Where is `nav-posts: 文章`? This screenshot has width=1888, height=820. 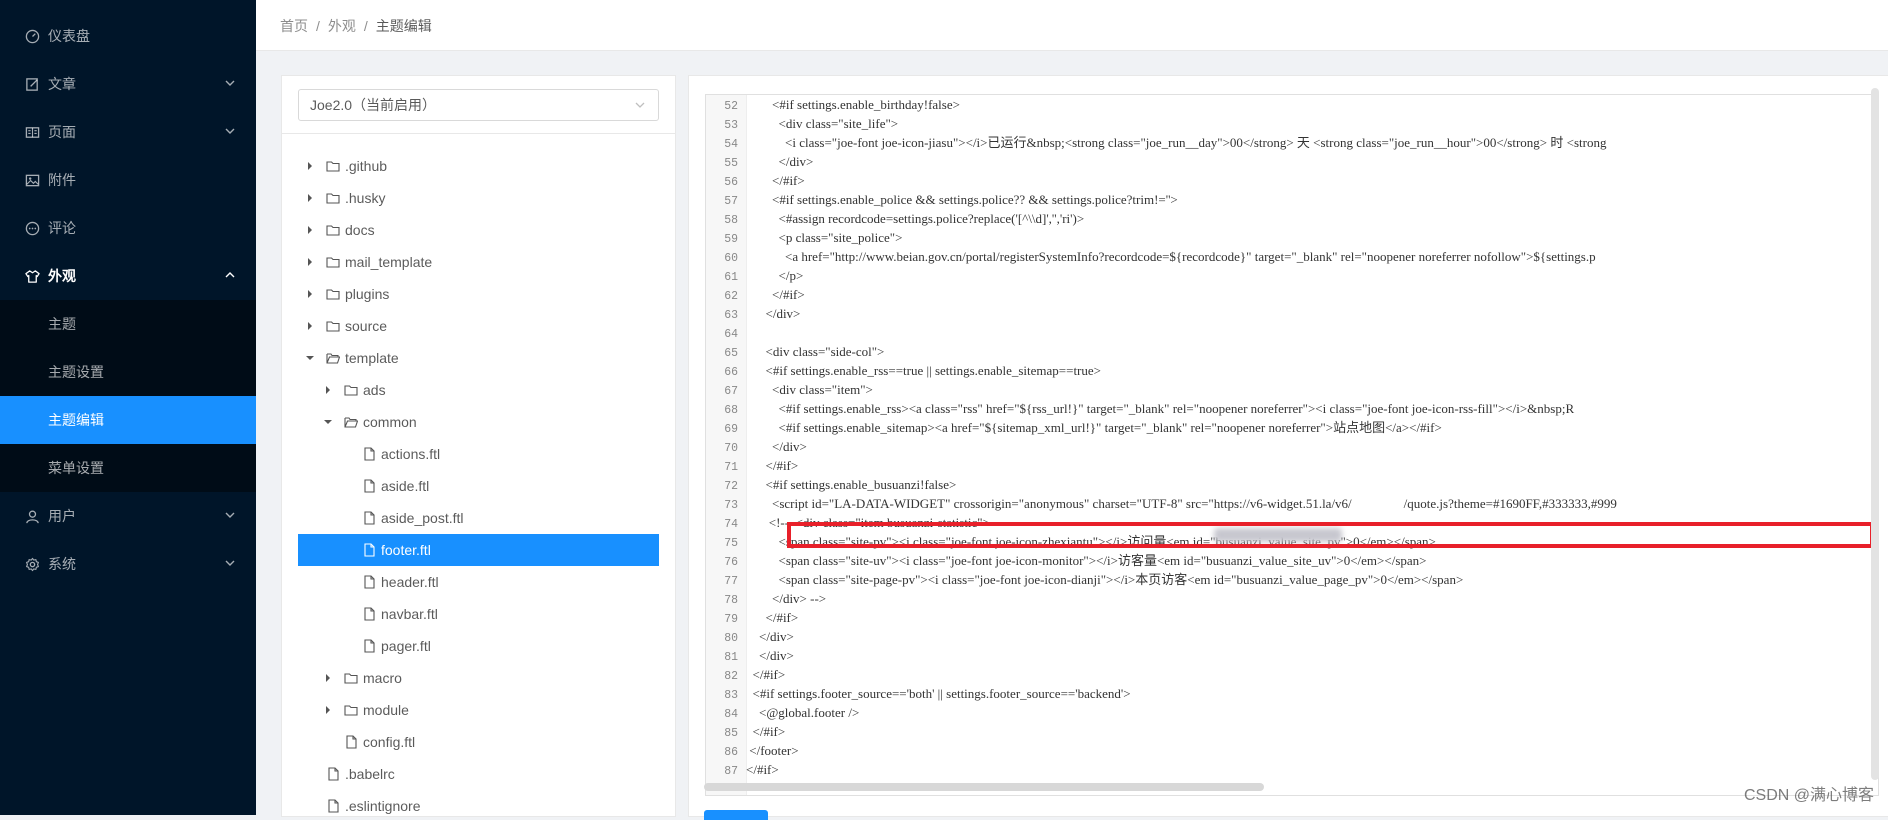 nav-posts: 文章 is located at coordinates (128, 84).